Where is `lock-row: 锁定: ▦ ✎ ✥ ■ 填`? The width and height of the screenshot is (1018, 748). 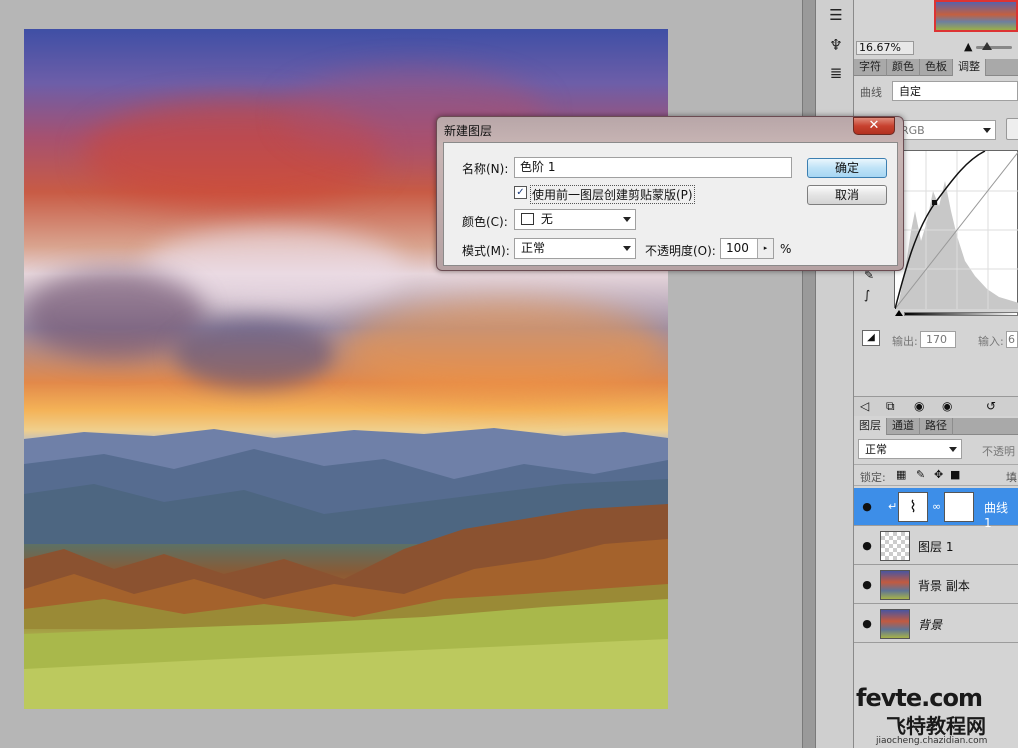 lock-row: 锁定: ▦ ✎ ✥ ■ 填 is located at coordinates (936, 475).